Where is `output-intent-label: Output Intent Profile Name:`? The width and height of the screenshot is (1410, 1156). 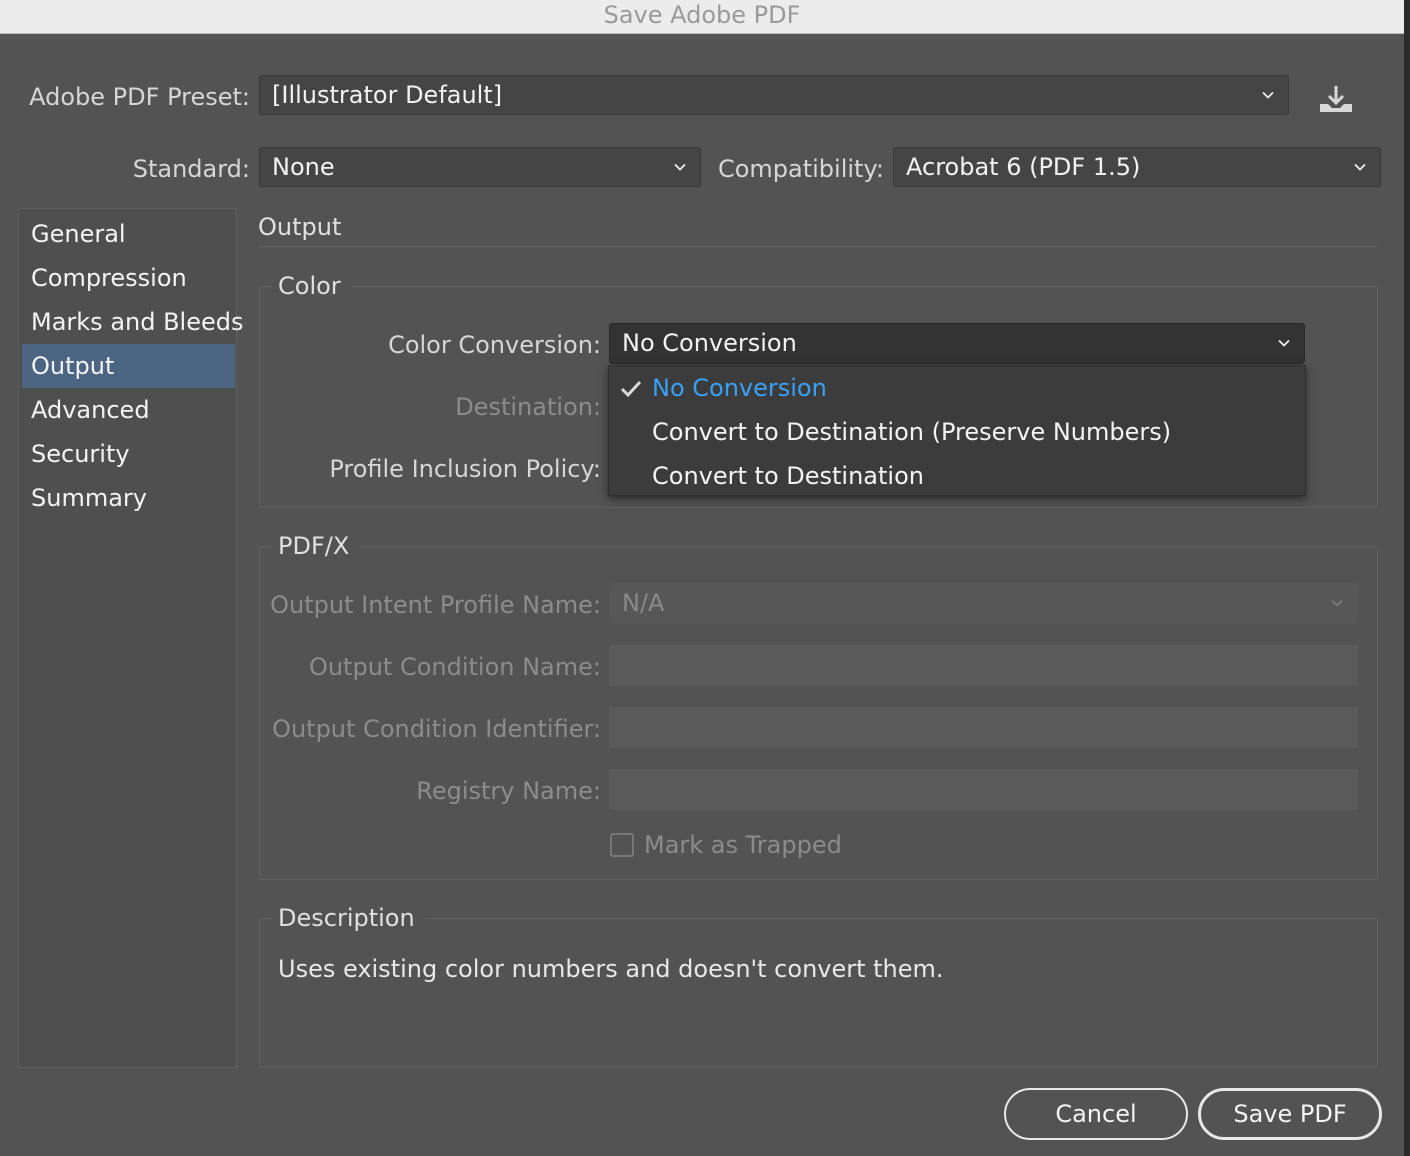
output-intent-label: Output Intent Profile Name: is located at coordinates (435, 605).